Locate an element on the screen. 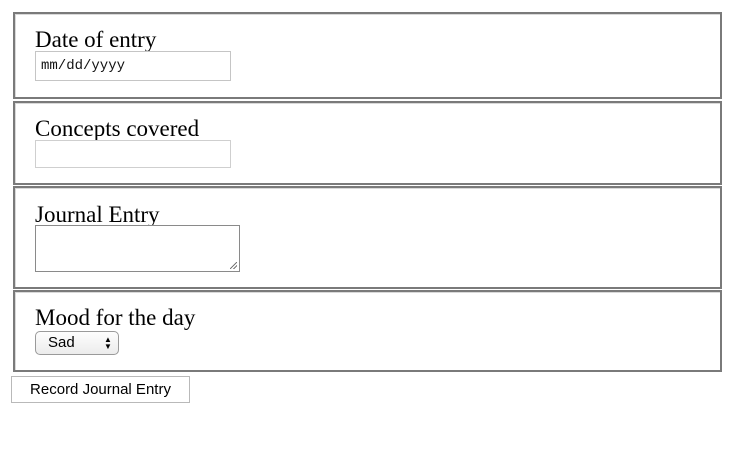  concepts-covered-label: Concepts covered is located at coordinates (117, 128).